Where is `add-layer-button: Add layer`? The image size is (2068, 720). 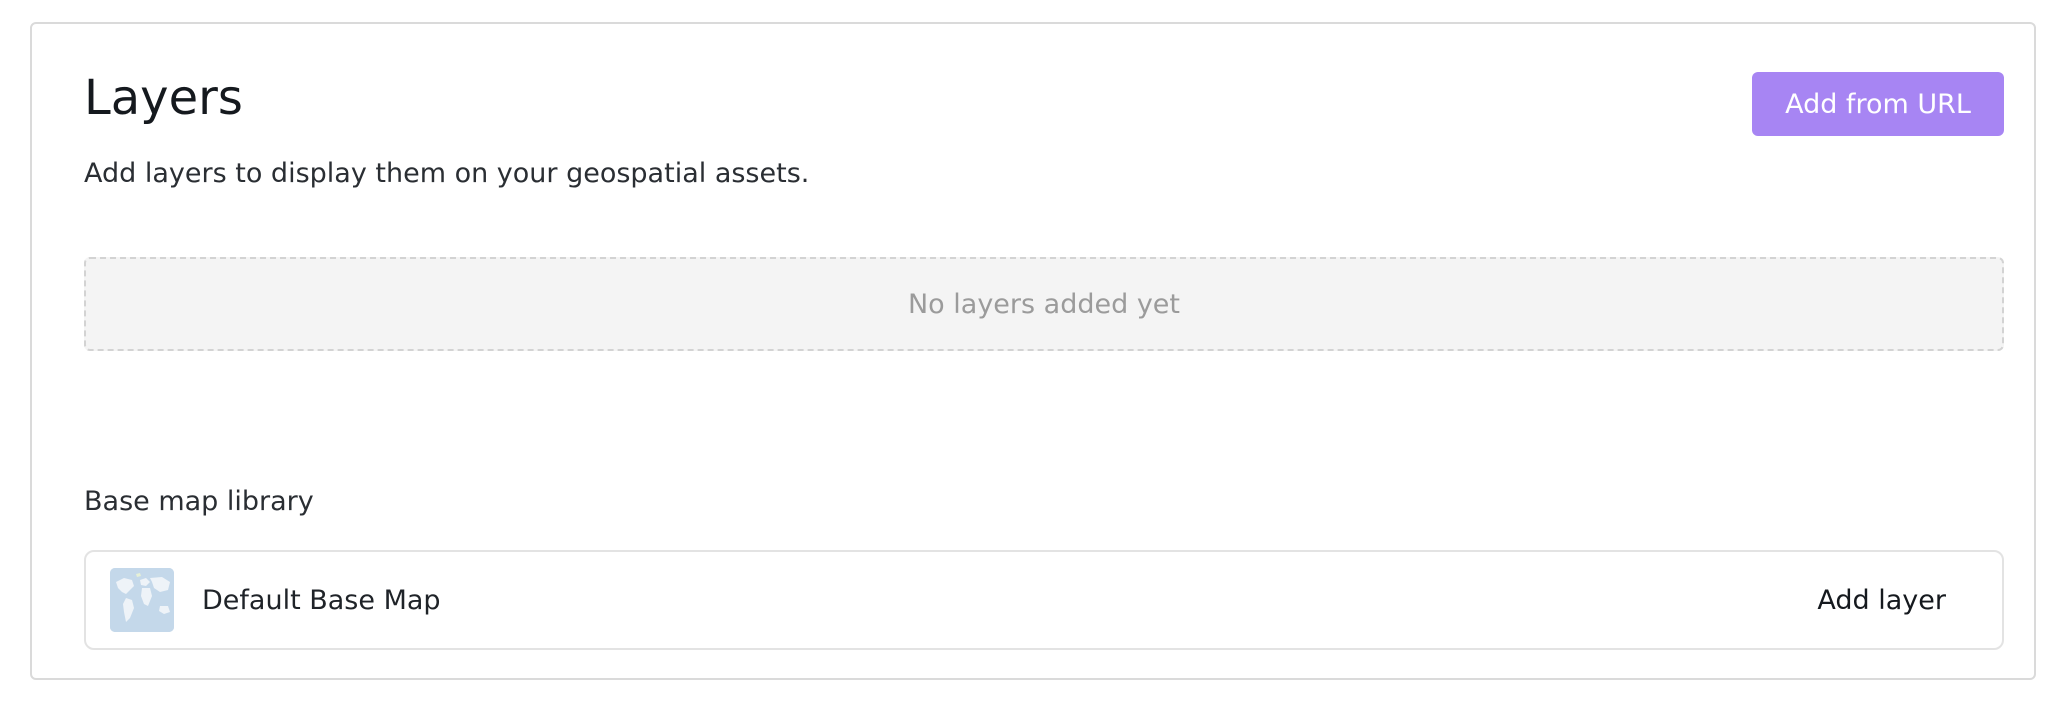 add-layer-button: Add layer is located at coordinates (1881, 600).